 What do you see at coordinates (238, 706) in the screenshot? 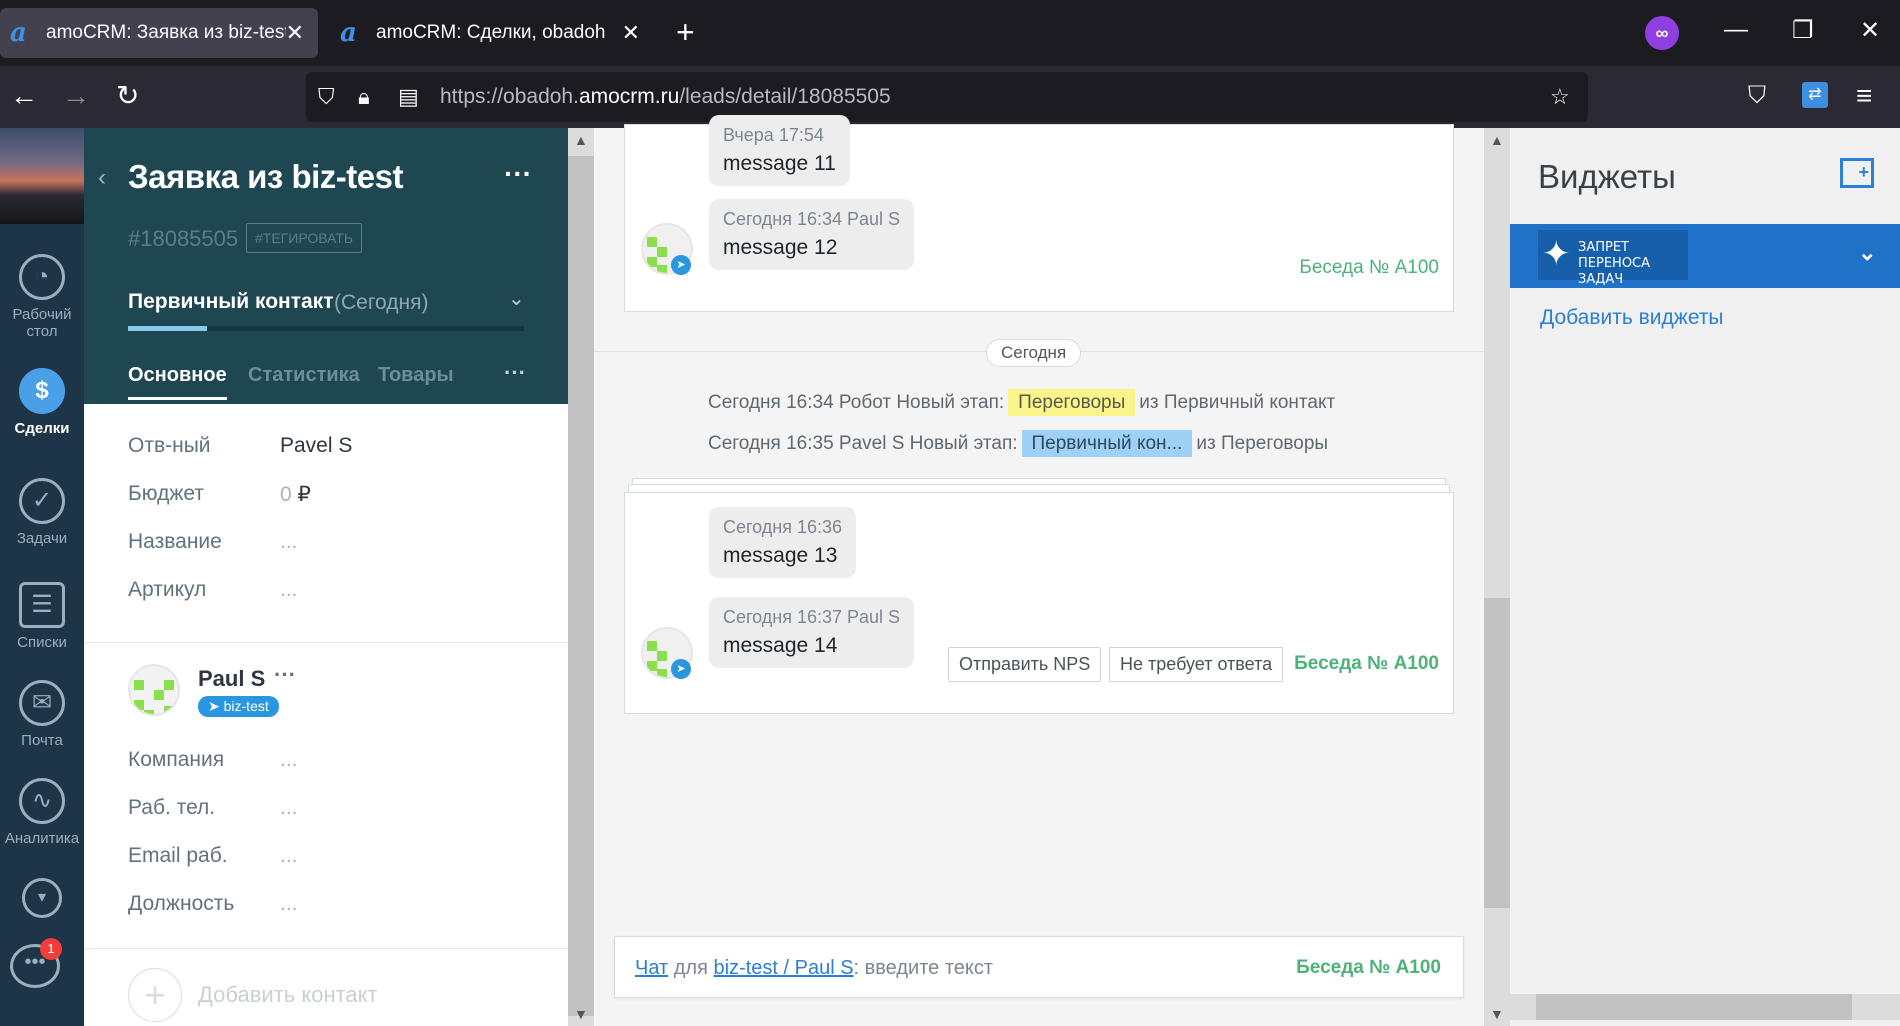
I see `contact-source-badge: ➤ biz-test` at bounding box center [238, 706].